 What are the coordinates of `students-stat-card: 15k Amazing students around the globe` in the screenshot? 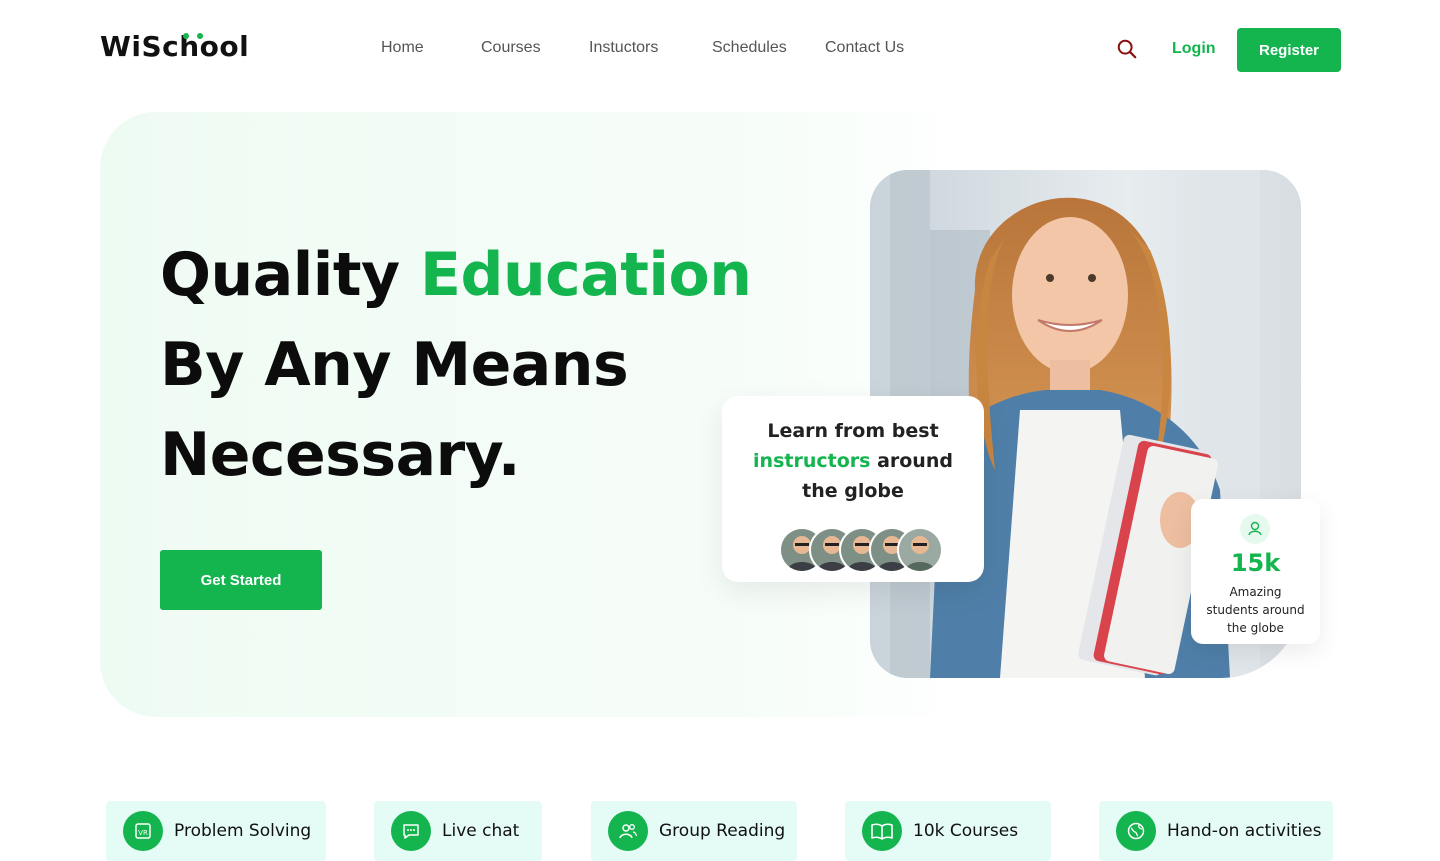 It's located at (1255, 571).